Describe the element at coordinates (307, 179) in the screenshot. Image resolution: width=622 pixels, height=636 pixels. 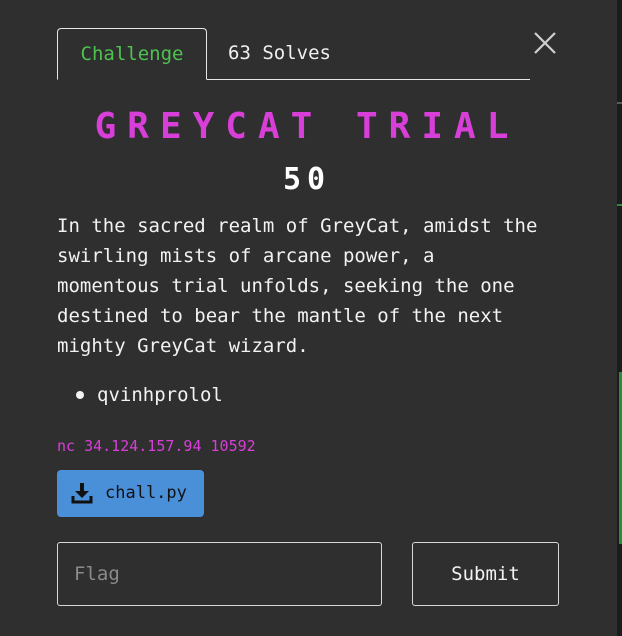
I see `challenge-points: 50` at that location.